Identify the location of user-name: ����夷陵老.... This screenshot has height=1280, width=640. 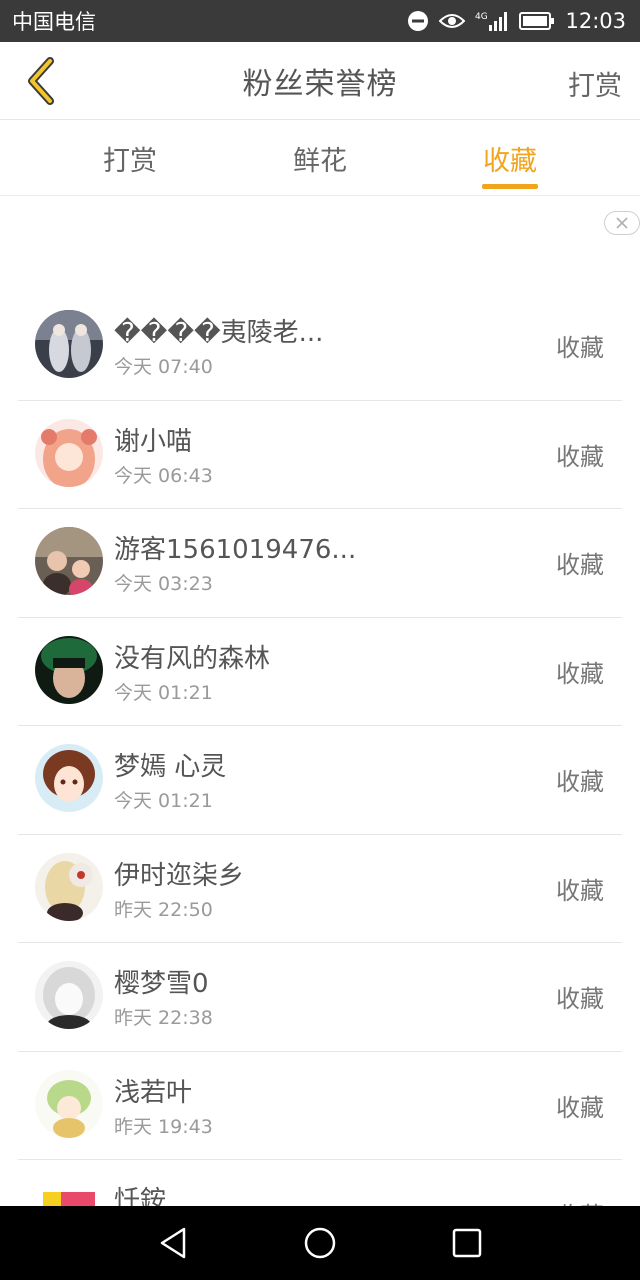
(219, 333).